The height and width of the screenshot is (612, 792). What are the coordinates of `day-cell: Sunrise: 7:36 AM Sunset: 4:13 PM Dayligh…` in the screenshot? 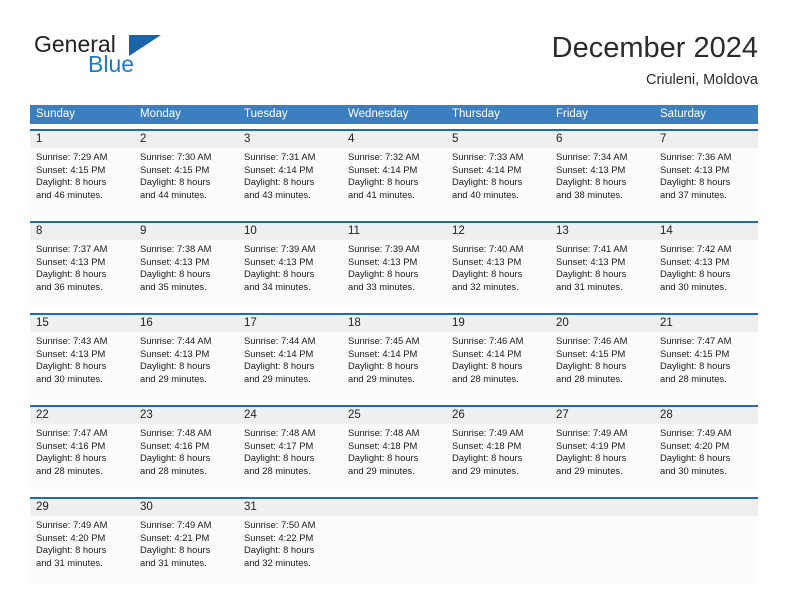 It's located at (706, 182).